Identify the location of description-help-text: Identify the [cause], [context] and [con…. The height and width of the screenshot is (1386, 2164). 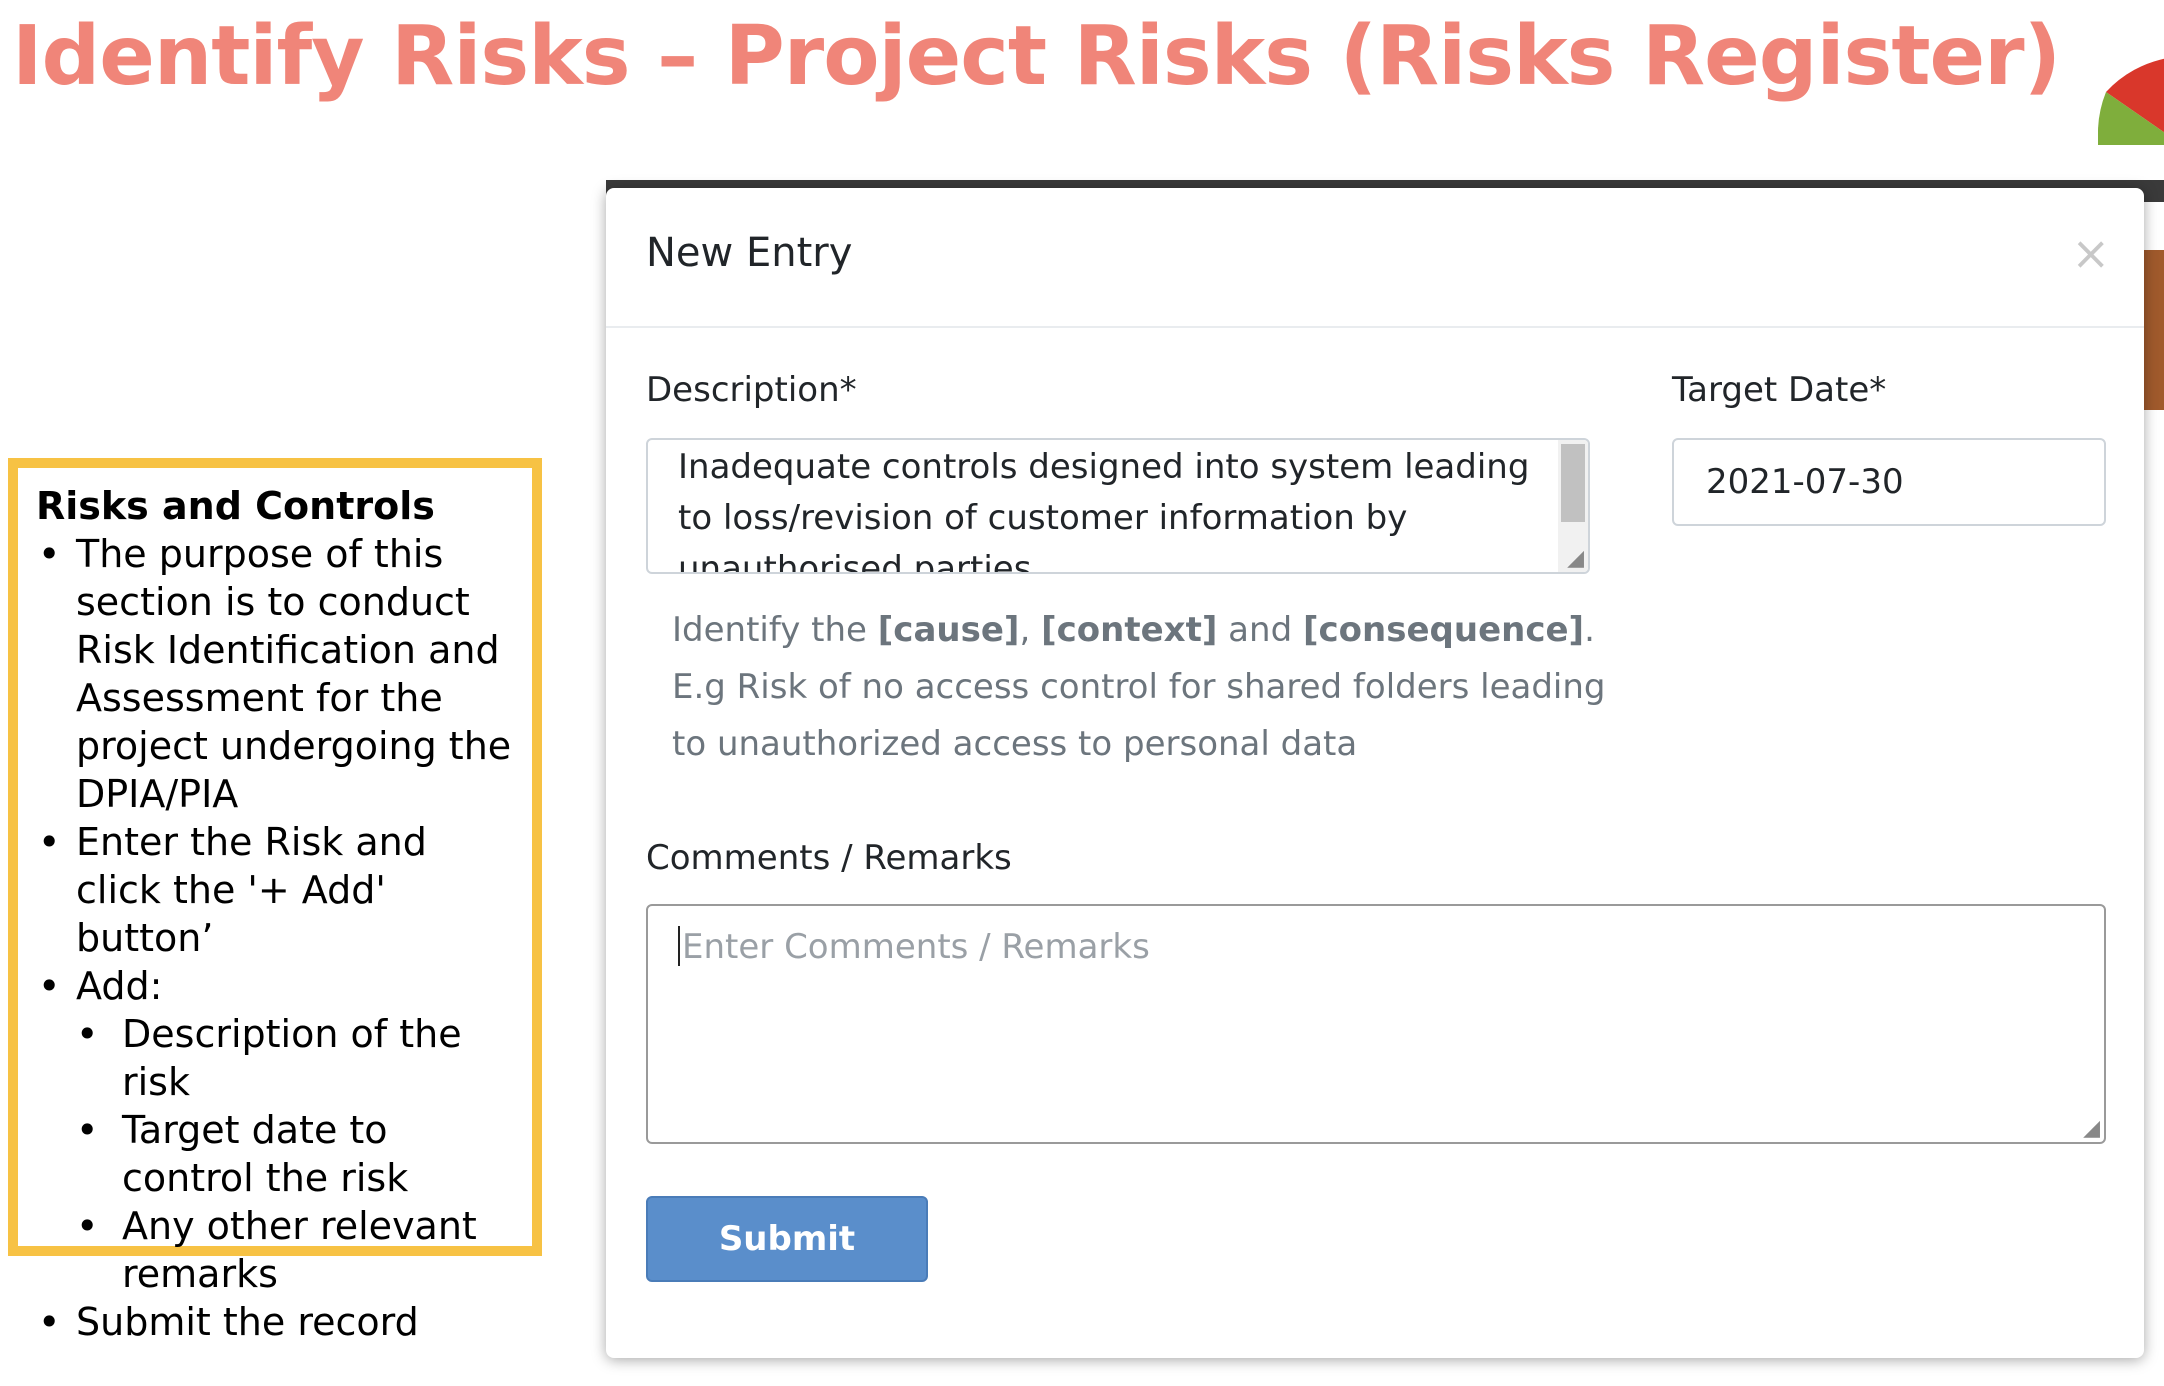
(1139, 687).